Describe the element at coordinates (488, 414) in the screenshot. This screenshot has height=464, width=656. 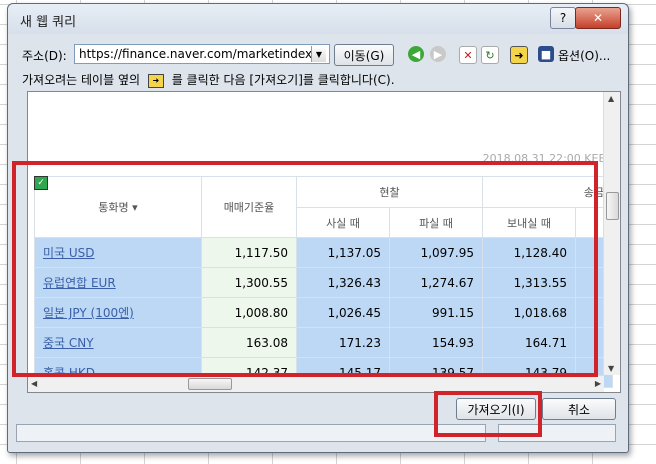
I see `import-highlight-box` at that location.